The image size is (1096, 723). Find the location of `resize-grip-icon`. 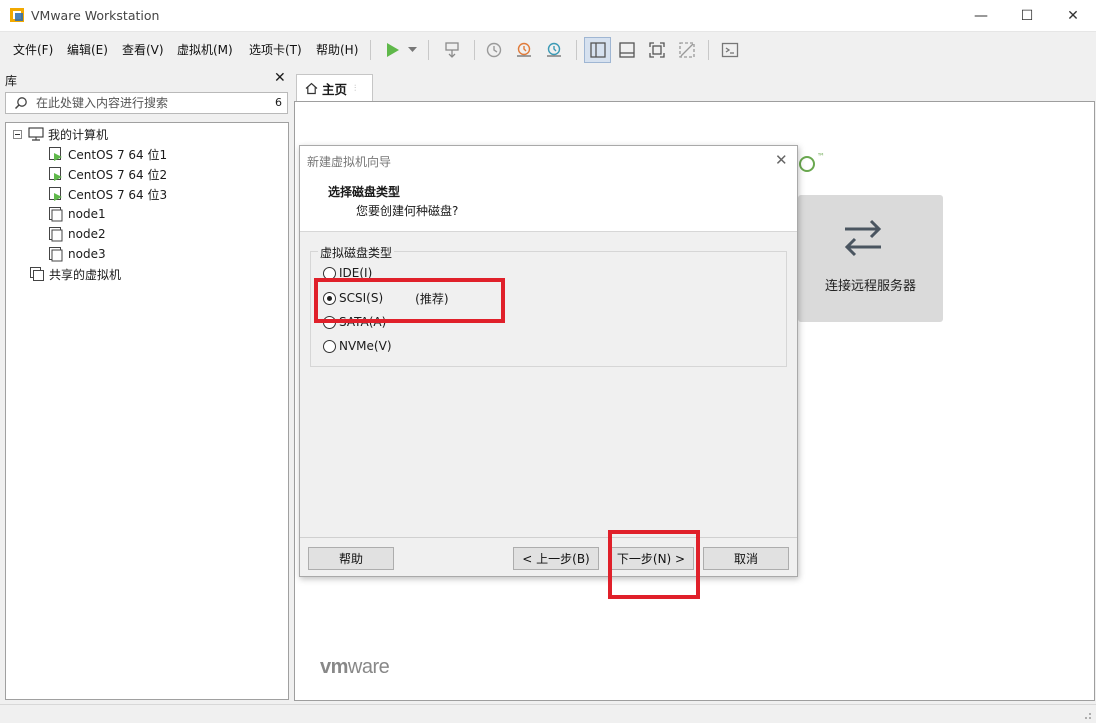

resize-grip-icon is located at coordinates (1087, 715).